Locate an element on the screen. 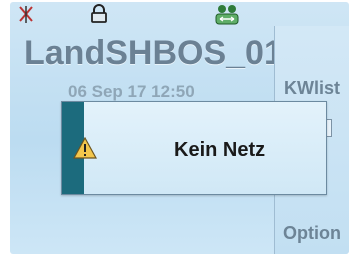  group-call-icon is located at coordinates (227, 17).